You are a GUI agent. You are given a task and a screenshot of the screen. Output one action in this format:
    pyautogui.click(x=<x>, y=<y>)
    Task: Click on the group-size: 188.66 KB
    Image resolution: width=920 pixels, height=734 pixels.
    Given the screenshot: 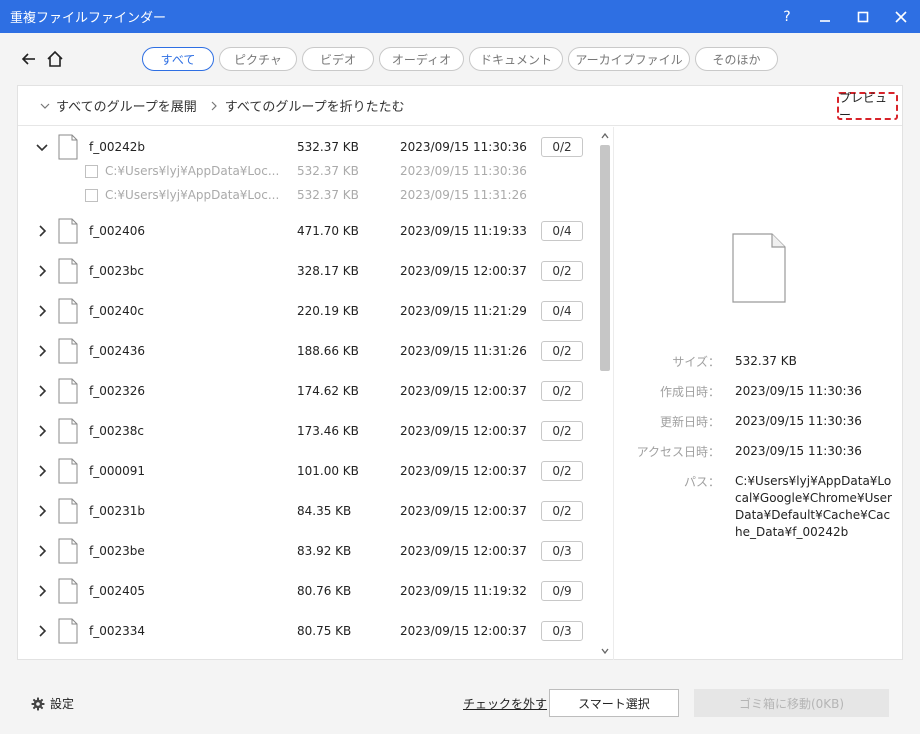 What is the action you would take?
    pyautogui.click(x=328, y=351)
    